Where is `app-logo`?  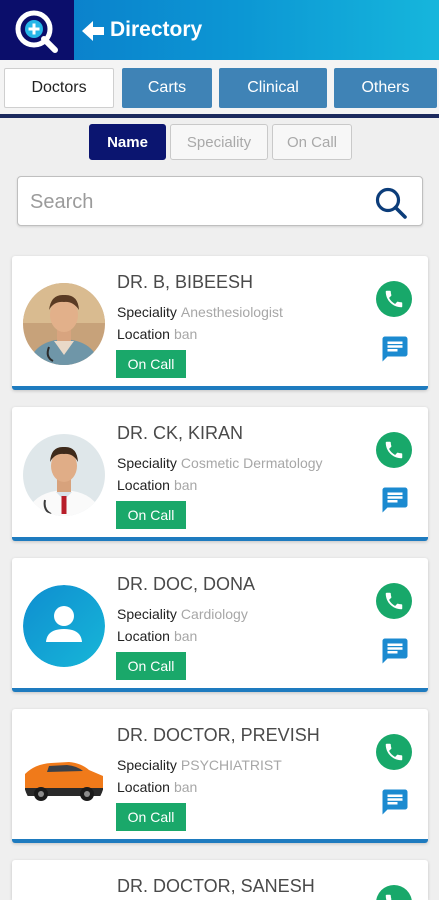
app-logo is located at coordinates (37, 30).